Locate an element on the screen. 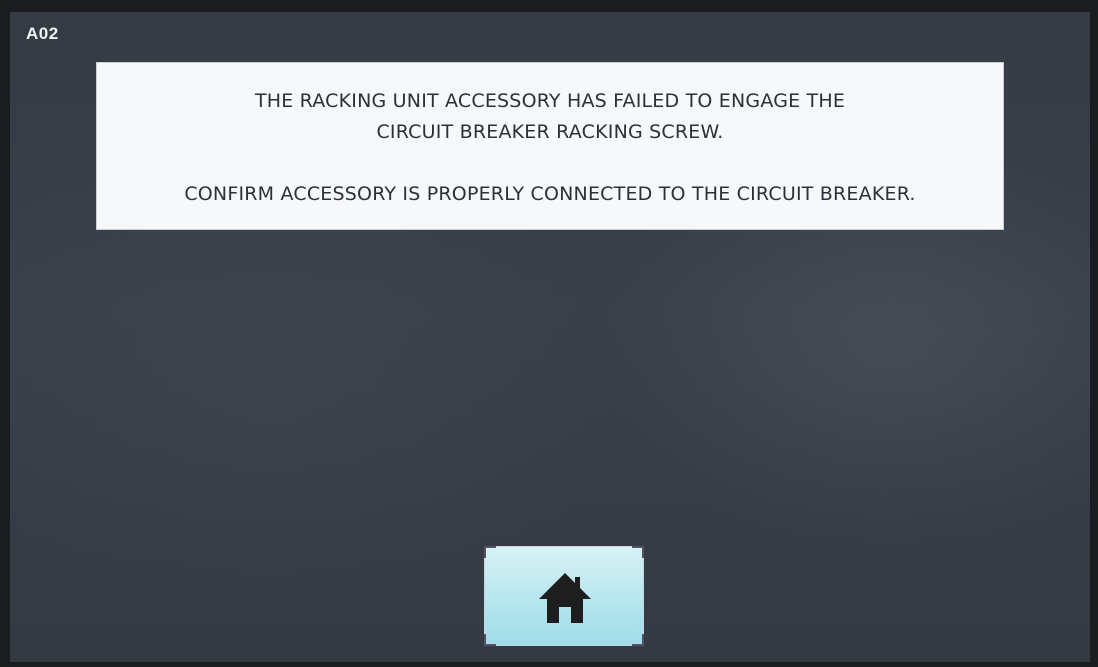  button-corner-top-left is located at coordinates (490, 552).